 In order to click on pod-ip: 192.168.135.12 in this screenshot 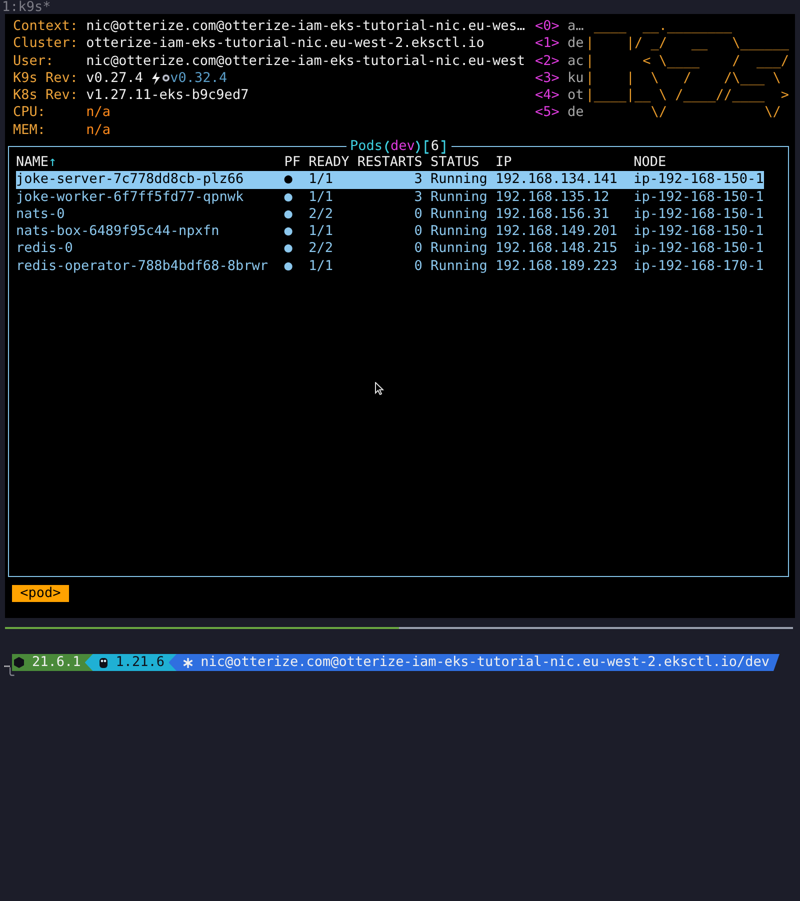, I will do `click(553, 196)`.